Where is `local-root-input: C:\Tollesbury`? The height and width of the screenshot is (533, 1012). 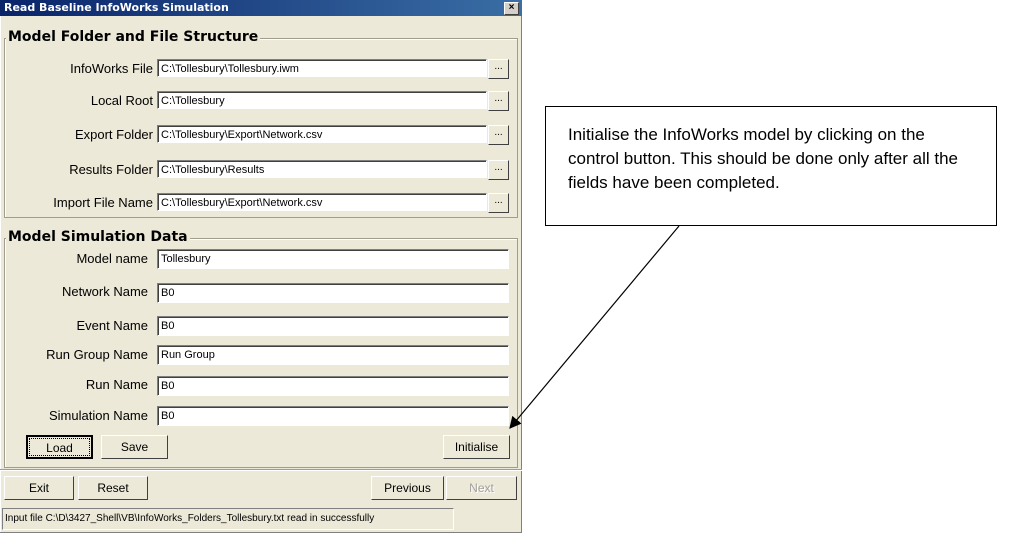
local-root-input: C:\Tollesbury is located at coordinates (322, 100).